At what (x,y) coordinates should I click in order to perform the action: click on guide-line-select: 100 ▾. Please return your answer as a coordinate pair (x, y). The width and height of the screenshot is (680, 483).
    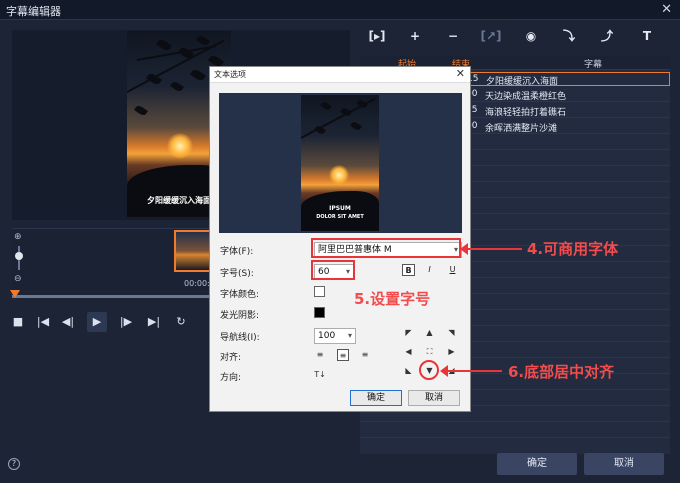
    Looking at the image, I should click on (335, 336).